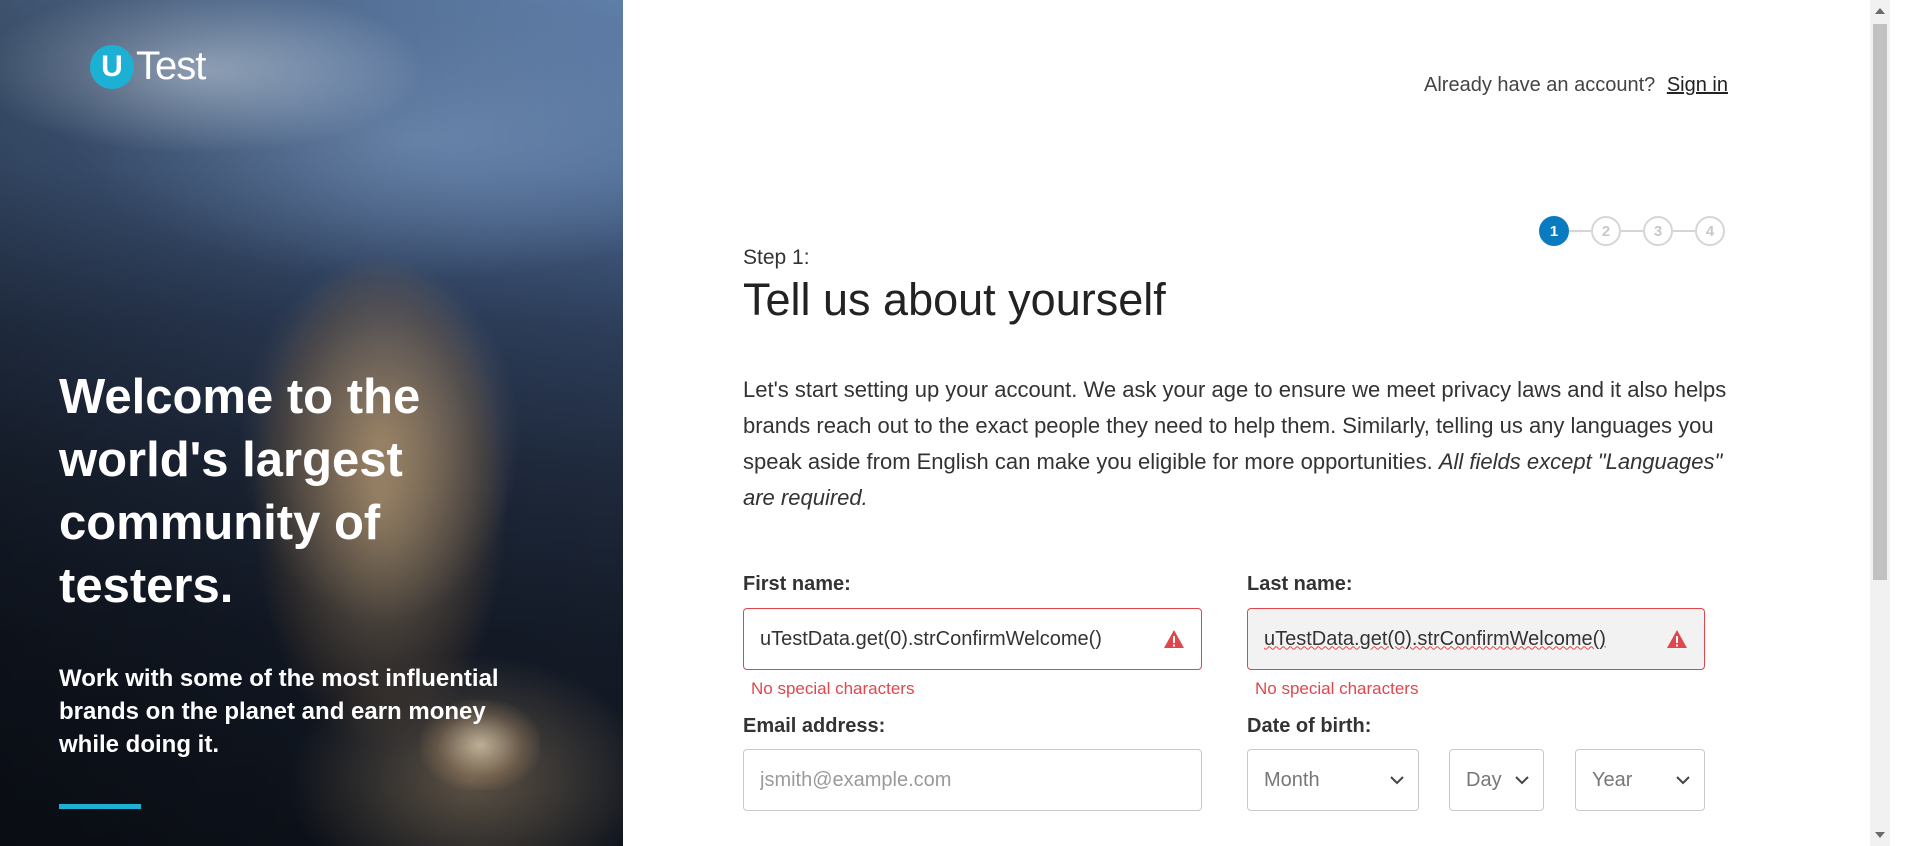  Describe the element at coordinates (1309, 726) in the screenshot. I see `dob-label: Date of birth:` at that location.